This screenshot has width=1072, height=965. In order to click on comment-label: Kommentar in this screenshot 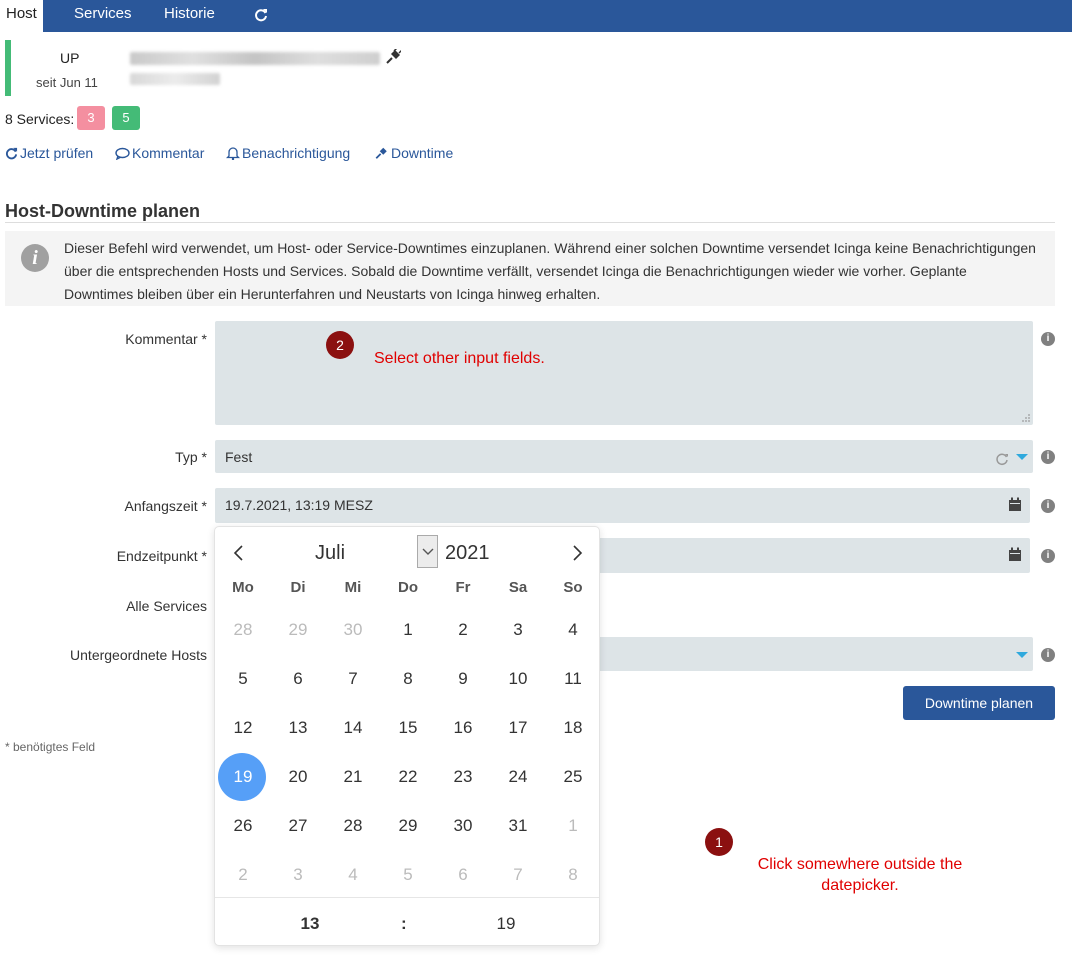, I will do `click(168, 153)`.